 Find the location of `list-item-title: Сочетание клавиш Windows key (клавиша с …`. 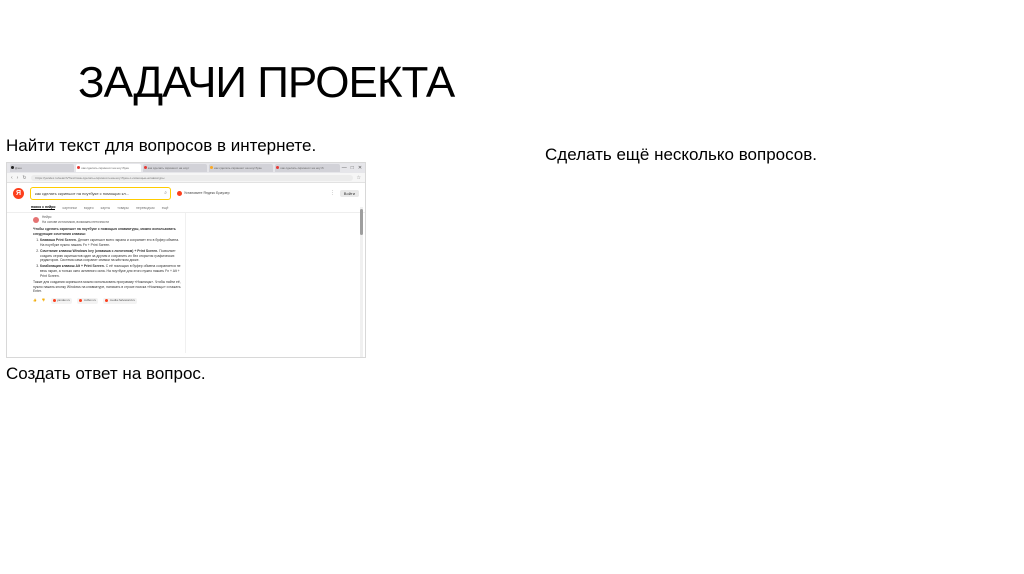

list-item-title: Сочетание клавиш Windows key (клавиша с … is located at coordinates (99, 251).